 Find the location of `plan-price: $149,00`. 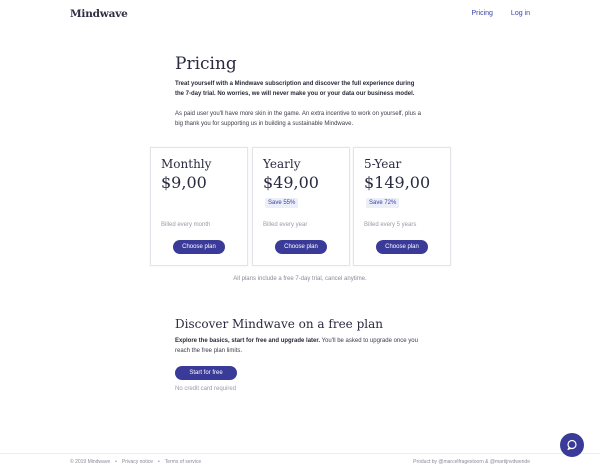

plan-price: $149,00 is located at coordinates (397, 182).